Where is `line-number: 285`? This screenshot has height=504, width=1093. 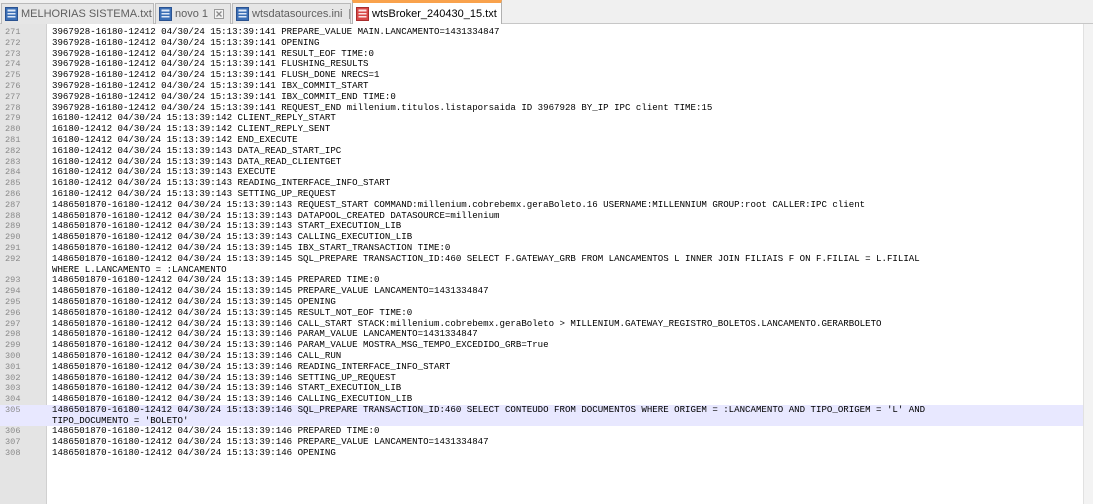
line-number: 285 is located at coordinates (13, 183).